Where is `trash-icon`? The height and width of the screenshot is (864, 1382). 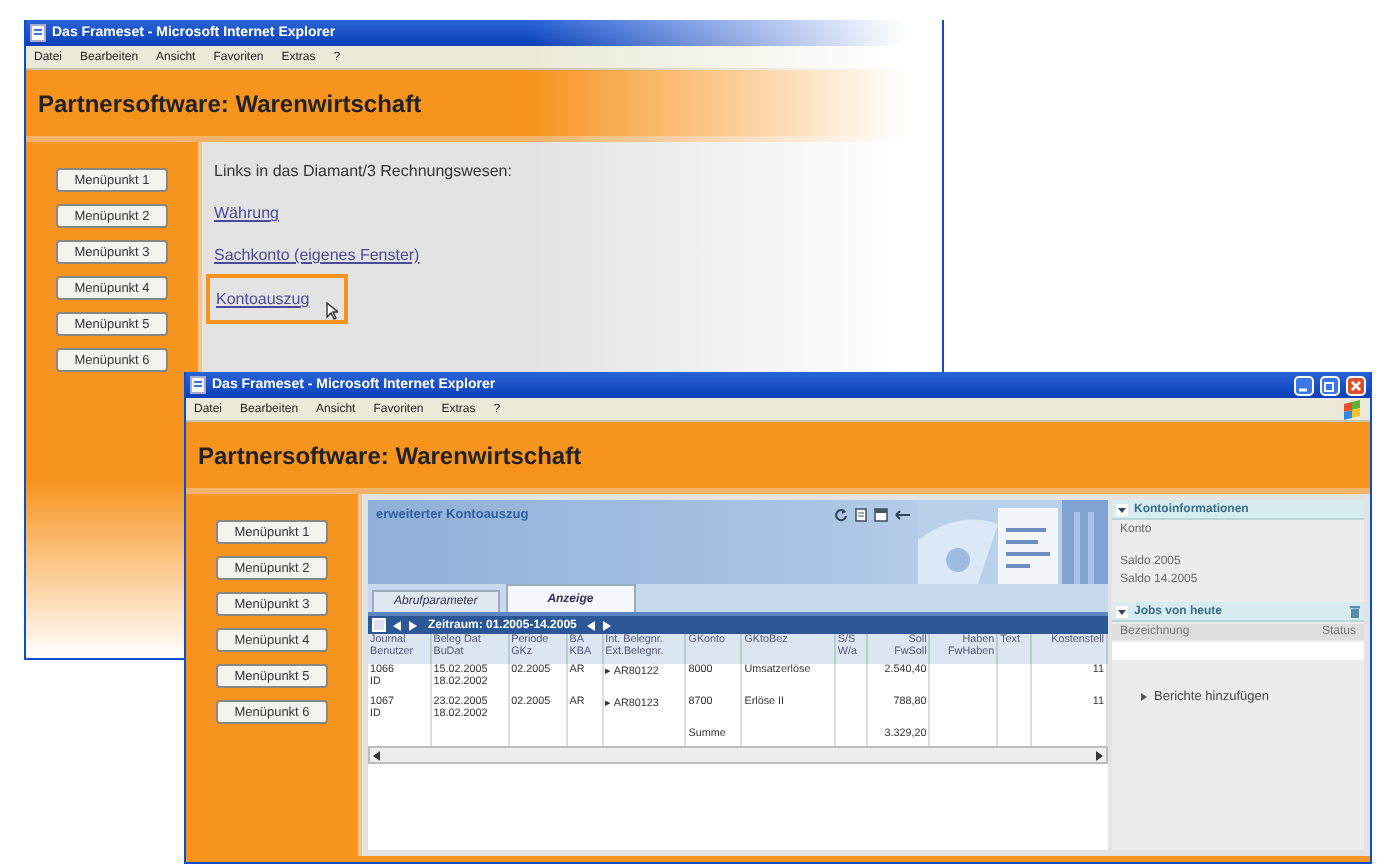 trash-icon is located at coordinates (1355, 611).